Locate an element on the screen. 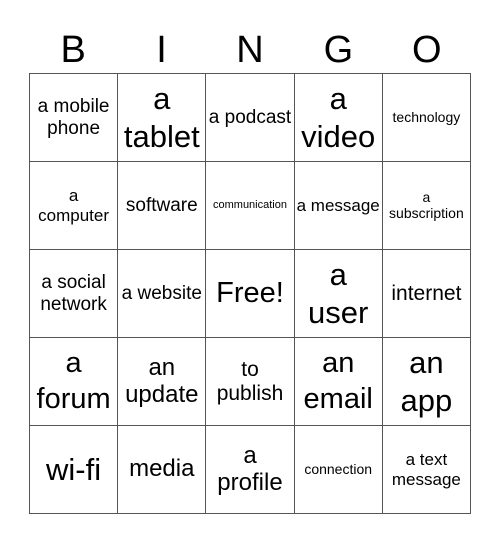  bingo-cell: a text message is located at coordinates (426, 470).